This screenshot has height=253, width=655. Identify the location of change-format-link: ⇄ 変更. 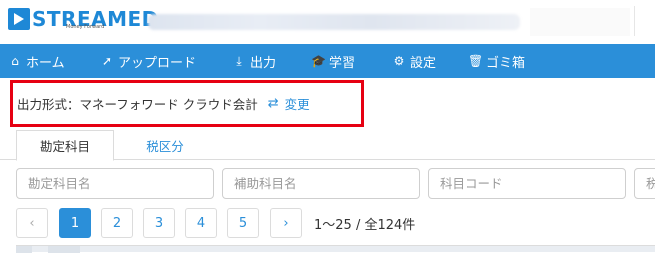
(289, 103).